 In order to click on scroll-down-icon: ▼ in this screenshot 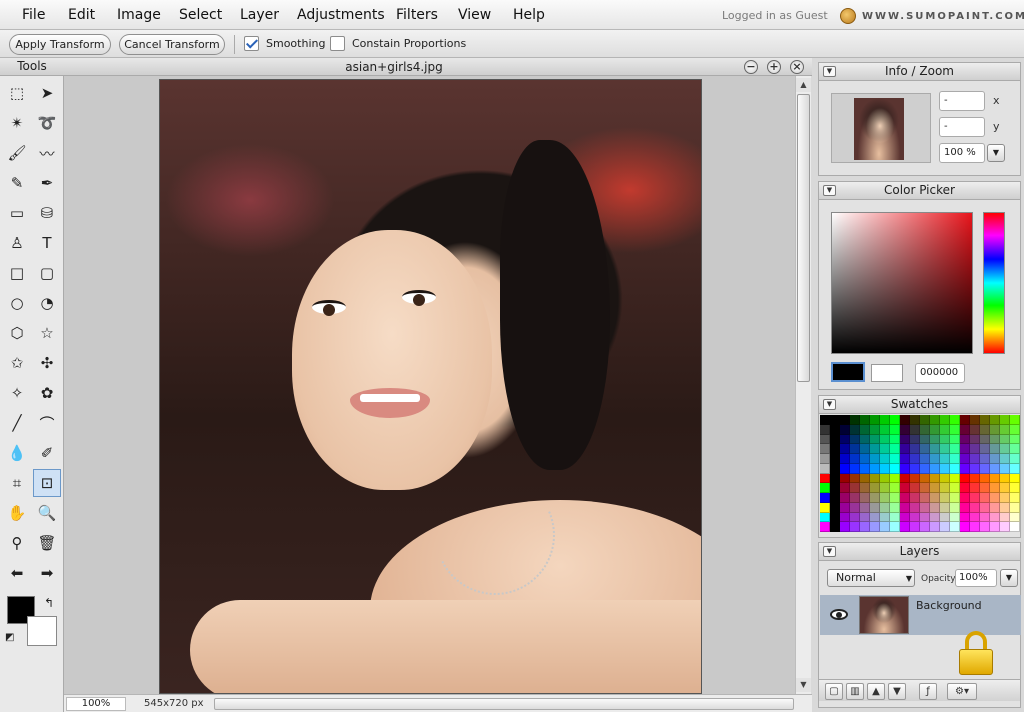, I will do `click(803, 685)`.